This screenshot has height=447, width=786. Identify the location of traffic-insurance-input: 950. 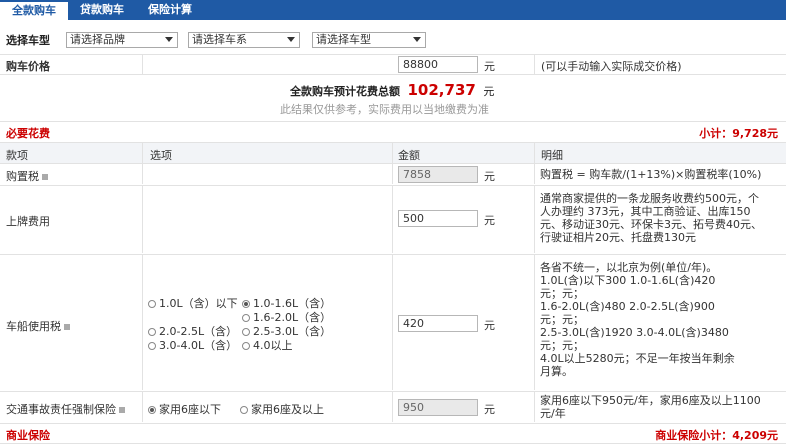
(438, 407).